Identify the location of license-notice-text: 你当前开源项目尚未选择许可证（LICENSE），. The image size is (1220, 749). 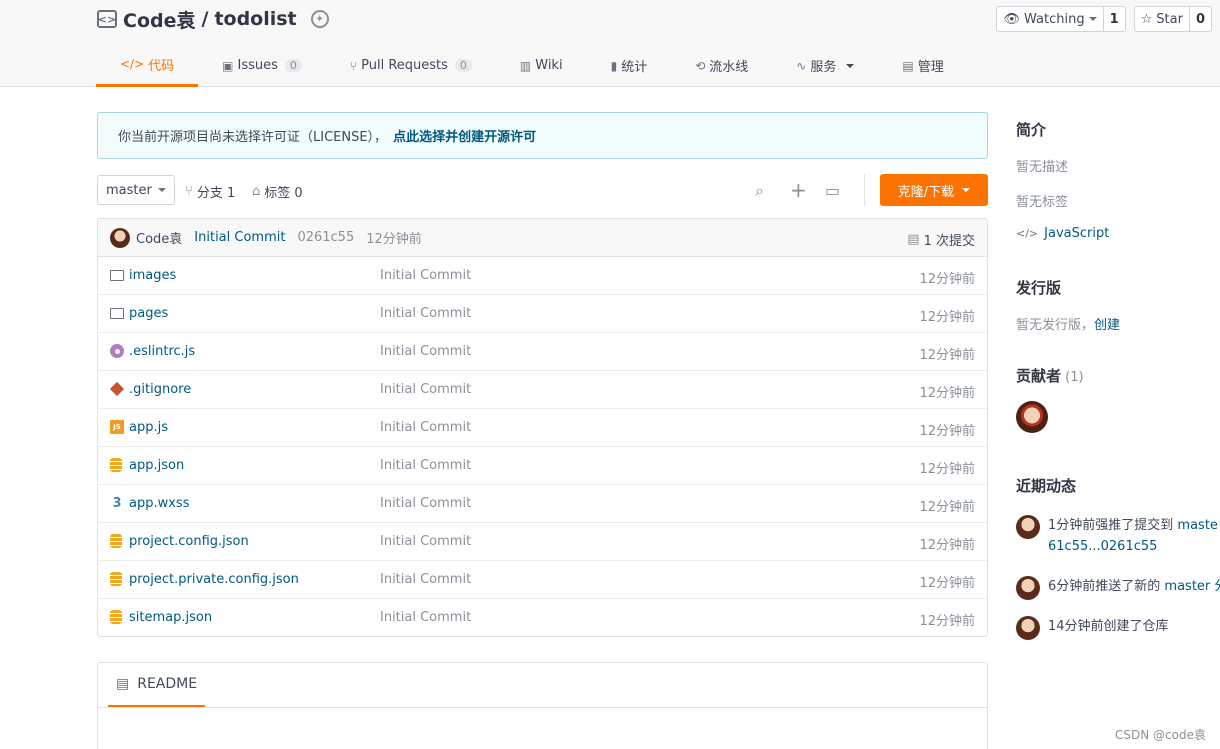
(253, 137).